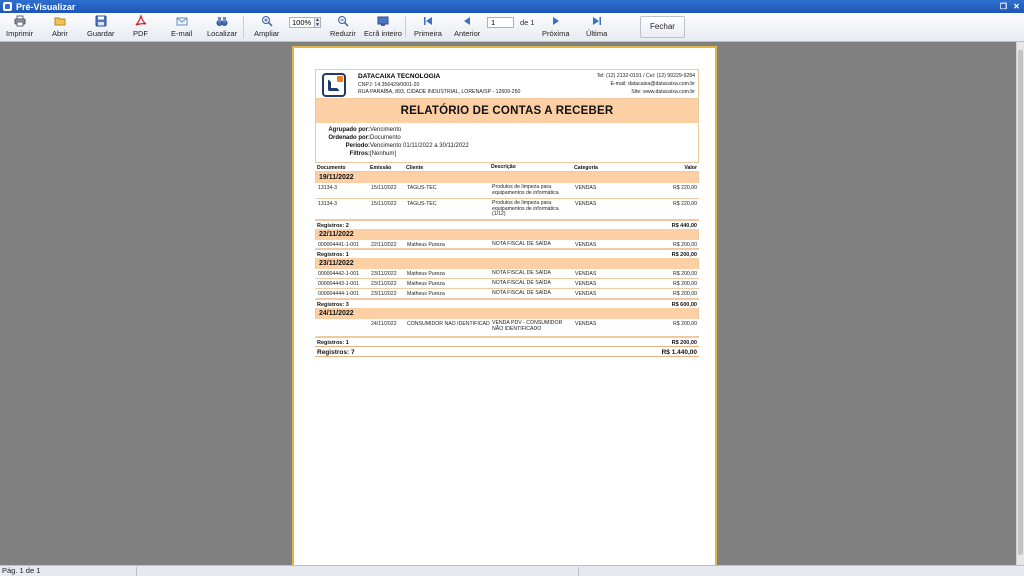 The width and height of the screenshot is (1024, 576). I want to click on close-window-icon: ✕, so click(1016, 6).